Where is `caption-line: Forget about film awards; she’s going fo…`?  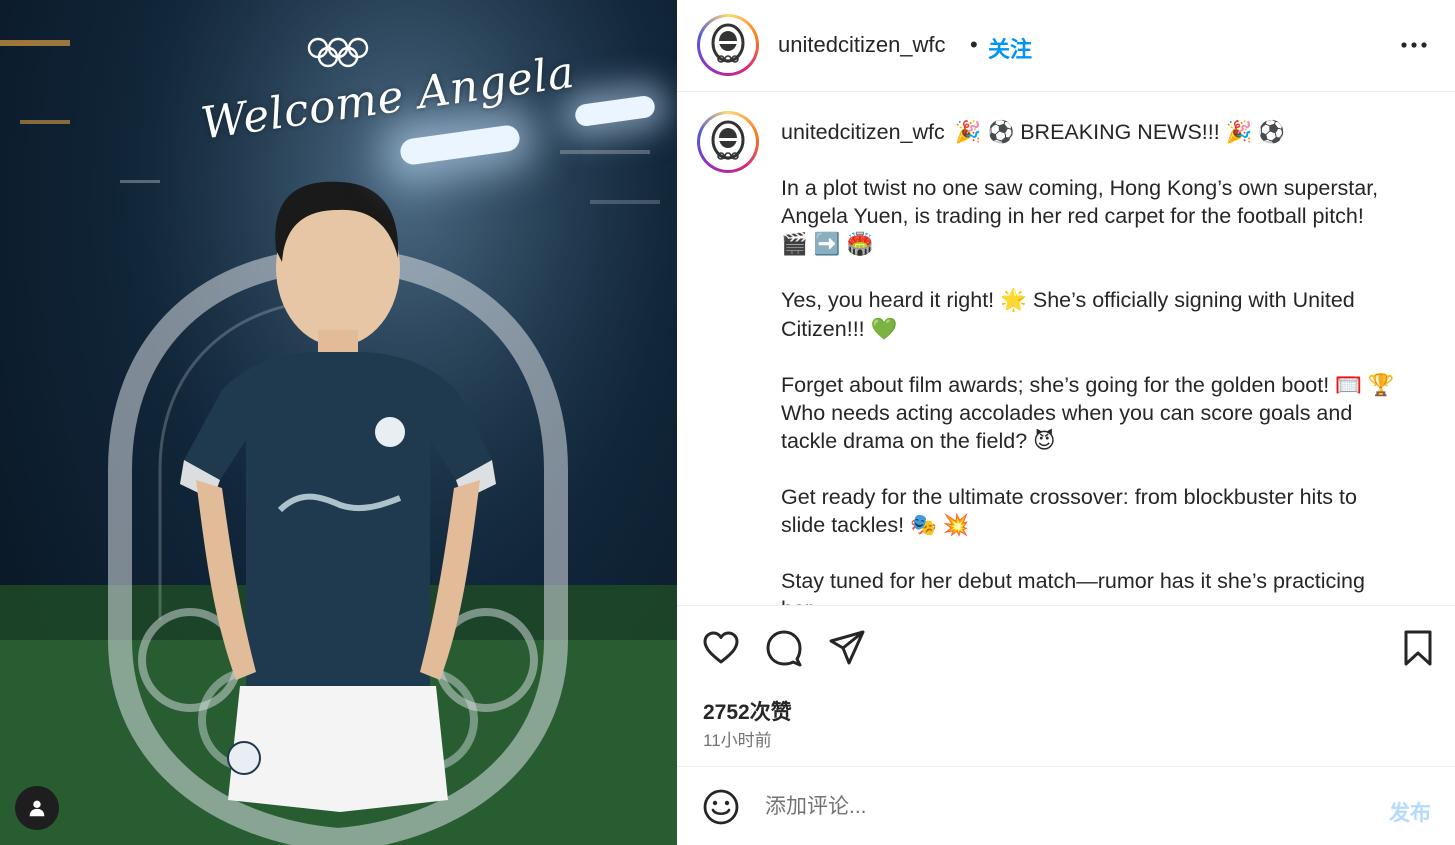
caption-line: Forget about film awards; she’s going fo… is located at coordinates (1088, 384).